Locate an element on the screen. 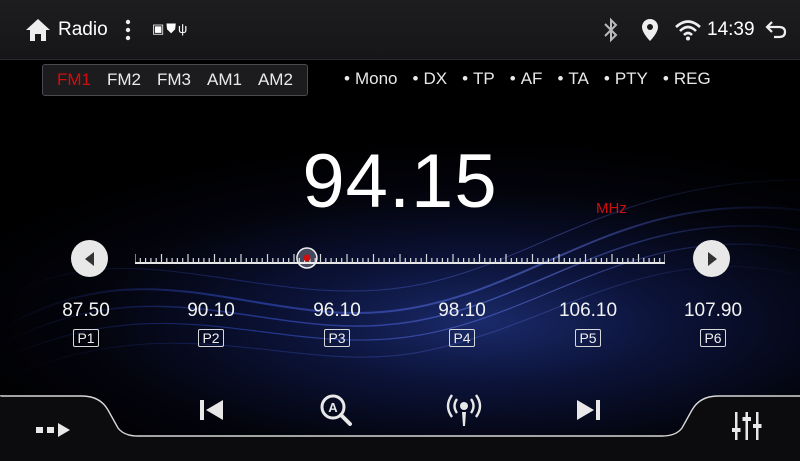 Image resolution: width=800 pixels, height=461 pixels. preset-5: 106.10 P5 is located at coordinates (588, 324).